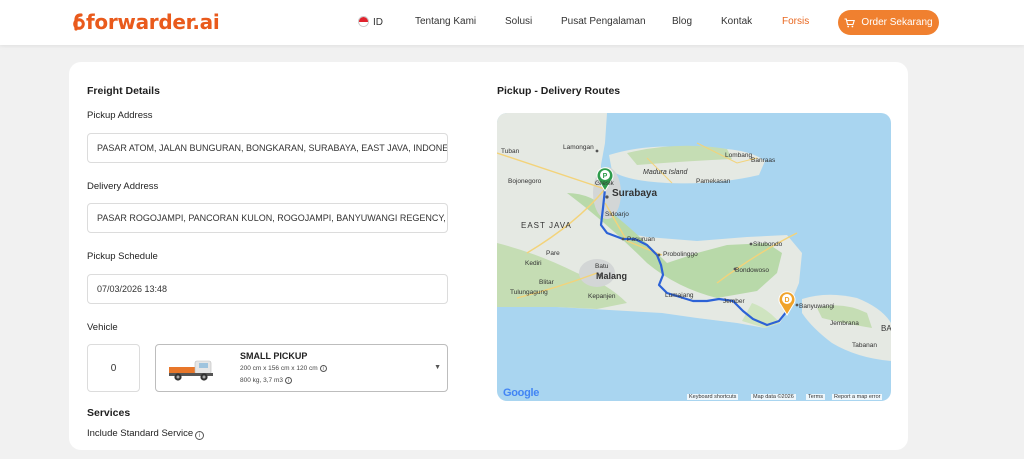 This screenshot has height=459, width=1024. I want to click on vehicle-capacity-text: 800 kg, 3,7 m3, so click(261, 380).